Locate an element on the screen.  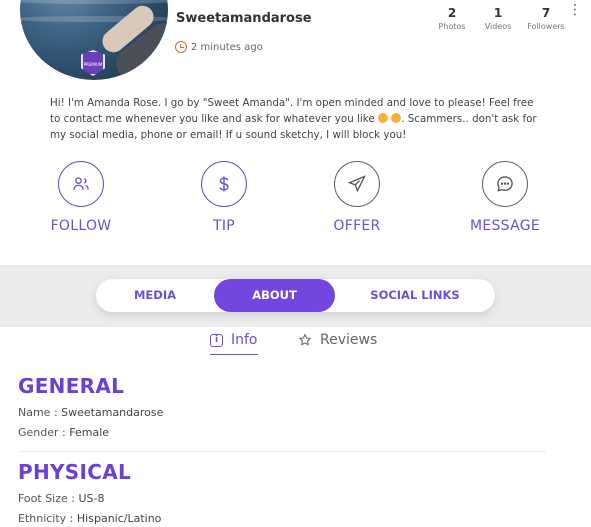
blush-emoji-icon is located at coordinates (396, 118).